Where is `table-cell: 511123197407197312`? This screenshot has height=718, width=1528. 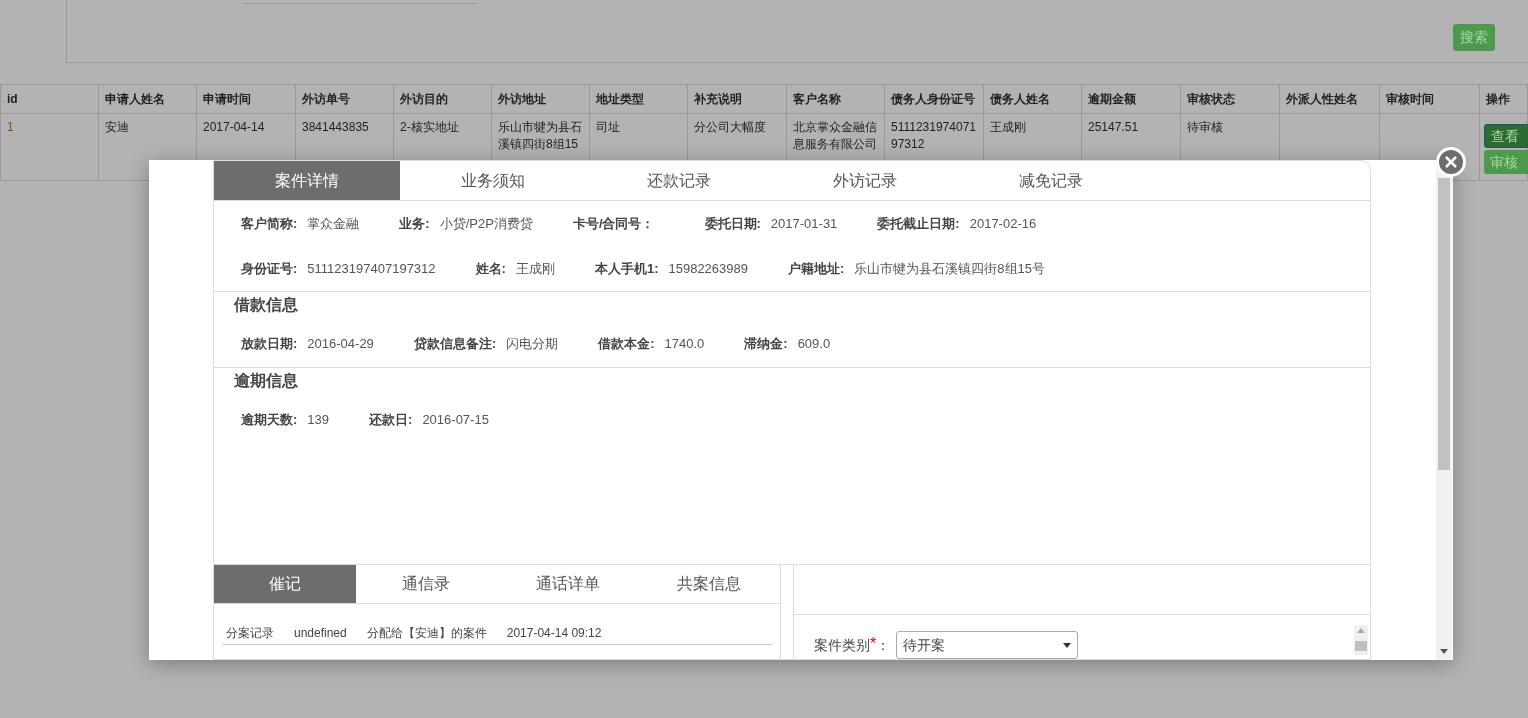
table-cell: 511123197407197312 is located at coordinates (933, 135).